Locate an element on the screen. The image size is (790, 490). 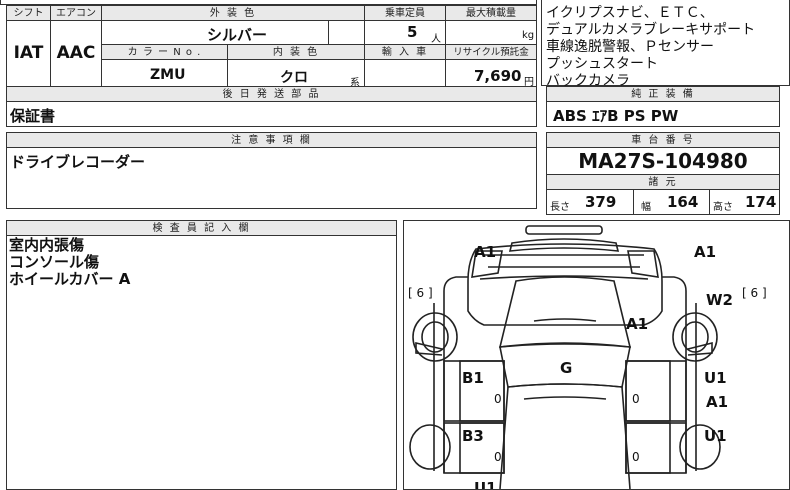
color-no-header: カ ラ ー N o . is located at coordinates (164, 52).